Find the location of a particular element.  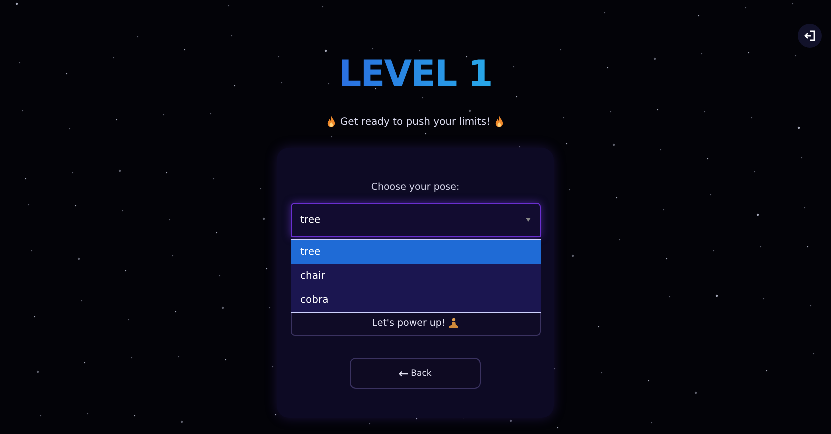

pose-prompt: Choose your pose: is located at coordinates (415, 187).